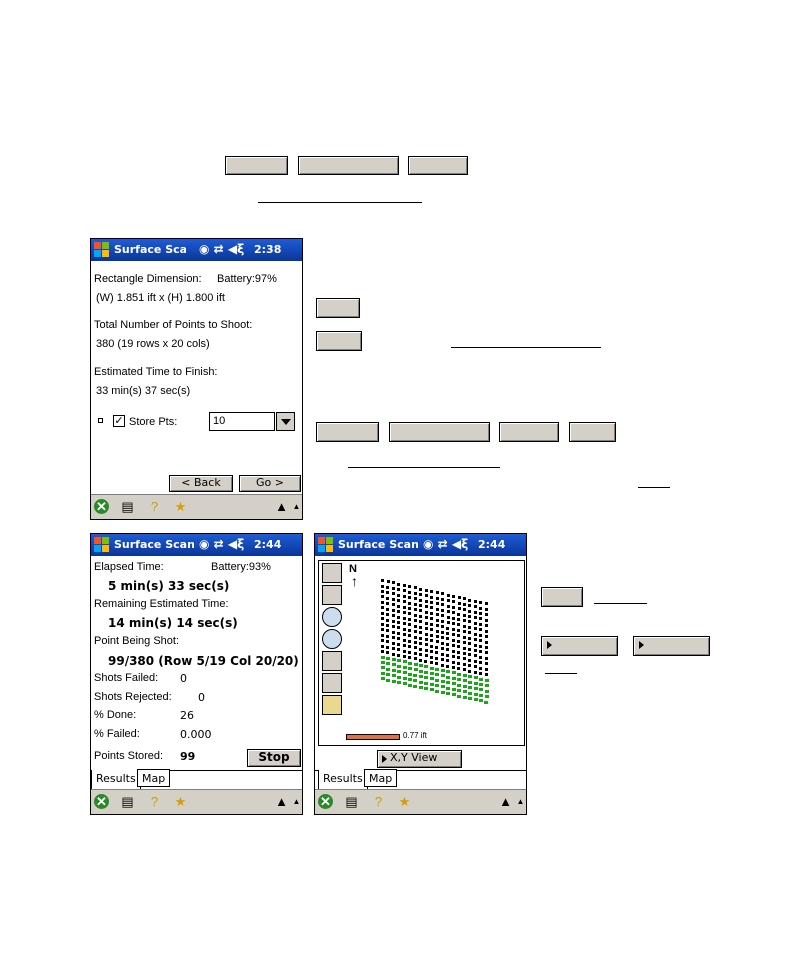 This screenshot has width=786, height=954. What do you see at coordinates (274, 758) in the screenshot?
I see `stop-button: Stop` at bounding box center [274, 758].